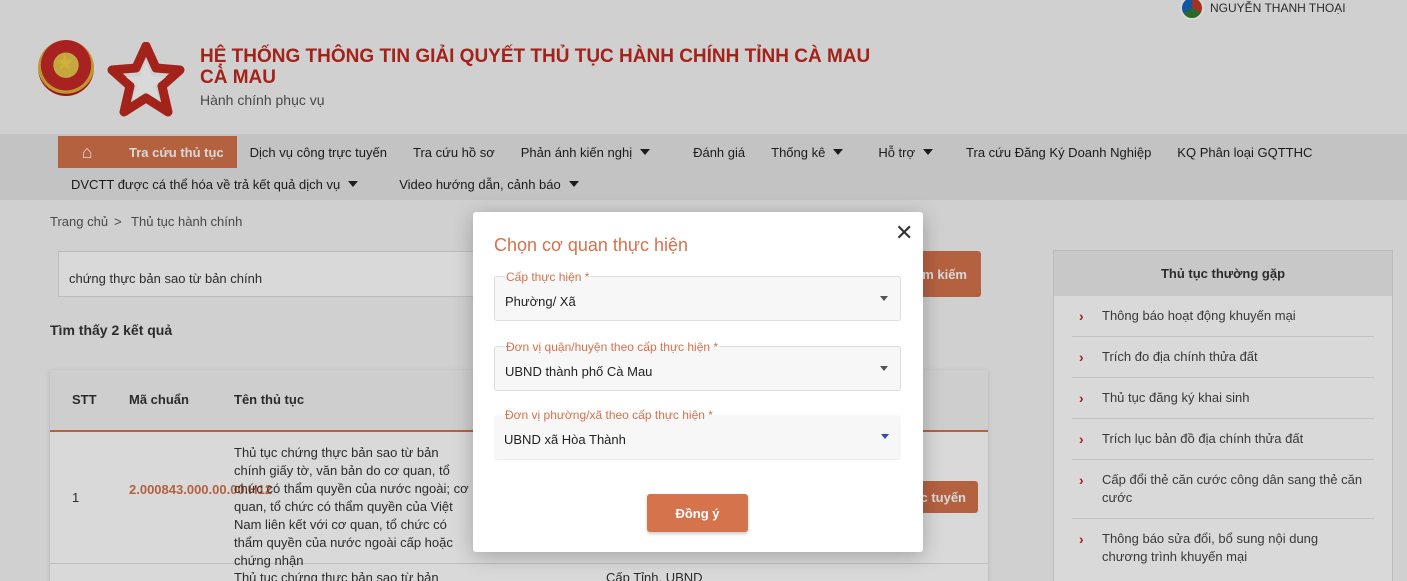 Image resolution: width=1407 pixels, height=581 pixels. I want to click on field-value: UBND xã Hòa Thành, so click(565, 439).